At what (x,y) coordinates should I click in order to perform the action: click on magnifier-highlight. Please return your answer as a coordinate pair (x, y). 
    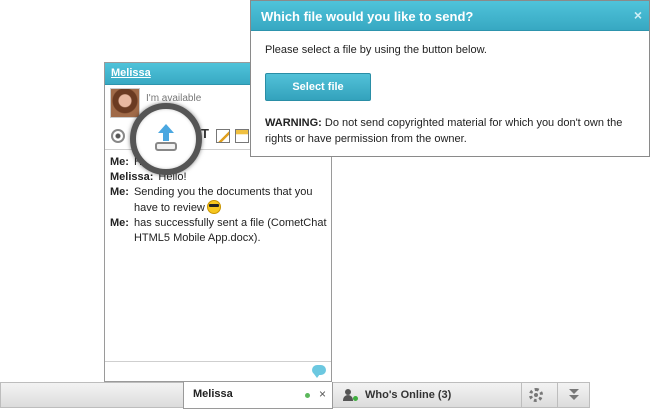
    Looking at the image, I should click on (166, 139).